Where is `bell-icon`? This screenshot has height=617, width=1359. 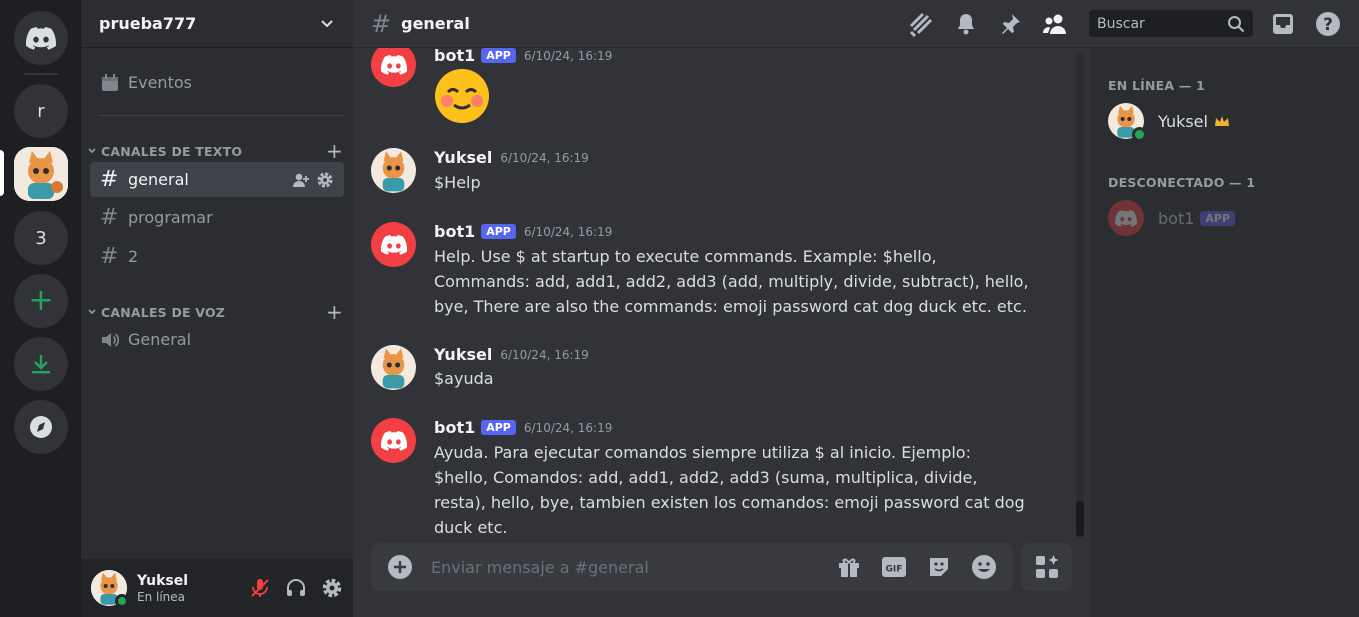
bell-icon is located at coordinates (966, 24).